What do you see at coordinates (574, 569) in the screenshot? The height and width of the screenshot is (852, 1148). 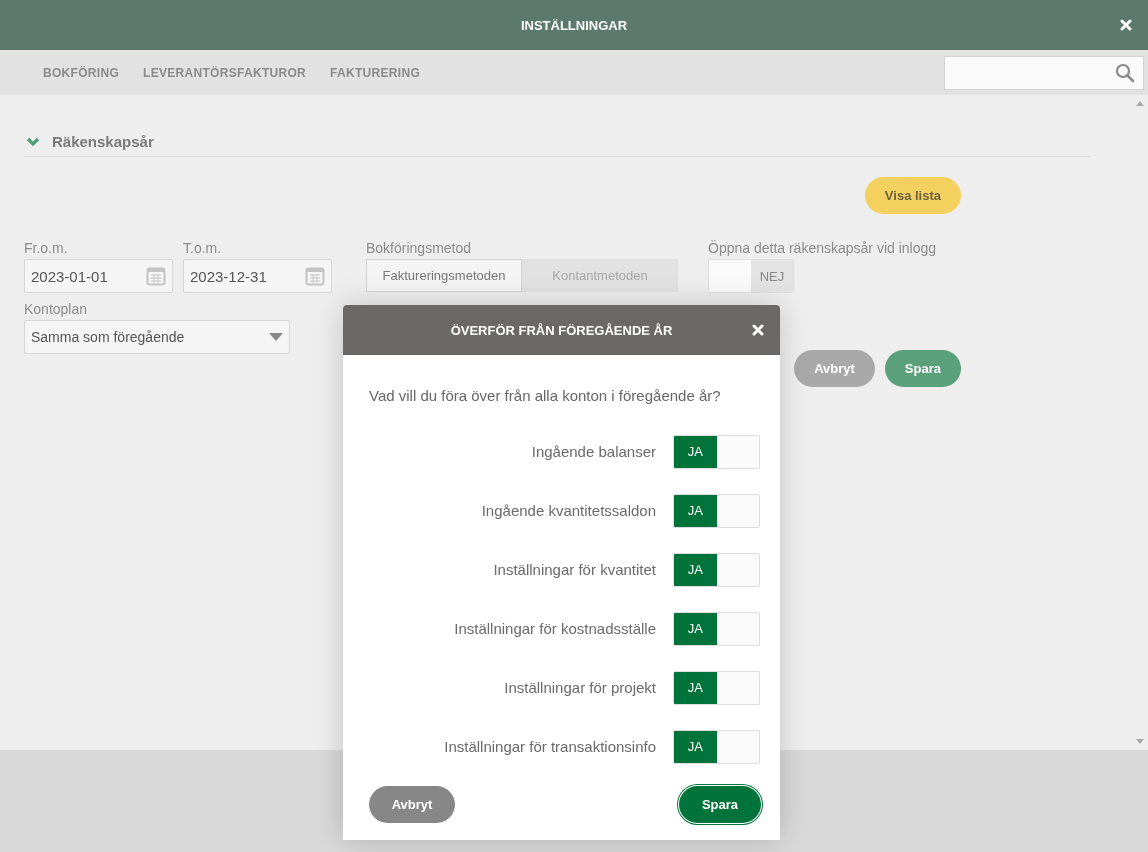 I see `toggle-label: Inställningar för kvantitet` at bounding box center [574, 569].